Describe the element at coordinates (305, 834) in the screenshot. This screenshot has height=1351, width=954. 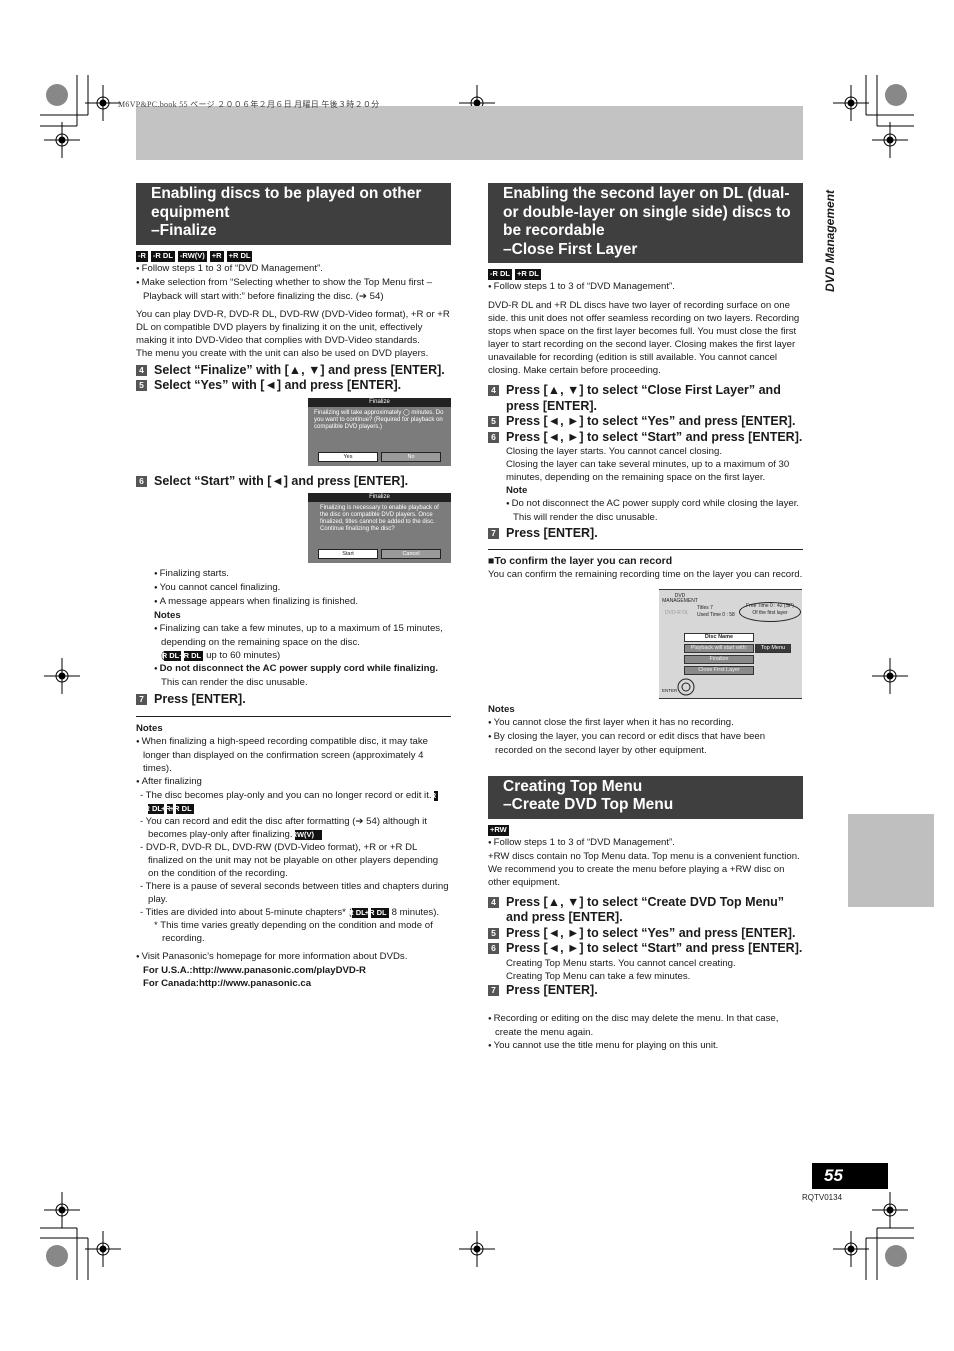
I see `disc-badge: -RW(V)` at that location.